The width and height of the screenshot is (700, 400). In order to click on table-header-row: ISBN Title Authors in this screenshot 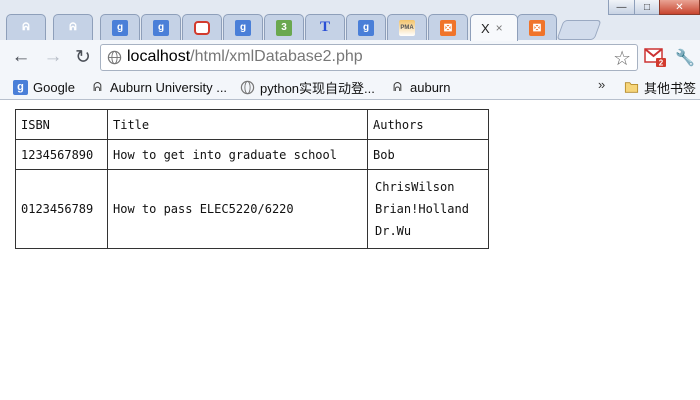, I will do `click(252, 124)`.